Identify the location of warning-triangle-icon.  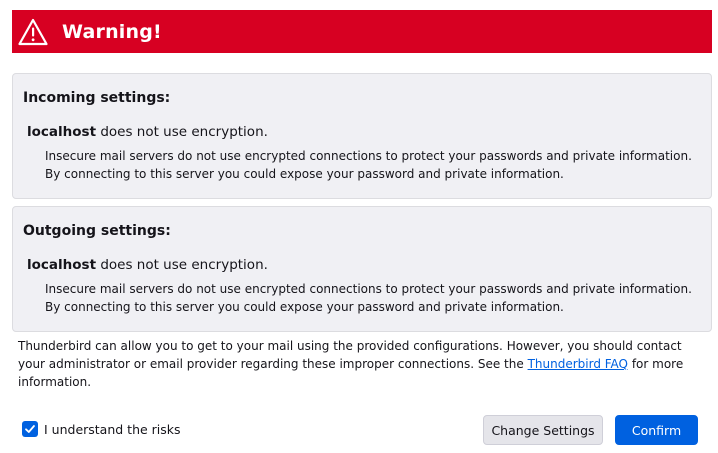
(33, 32).